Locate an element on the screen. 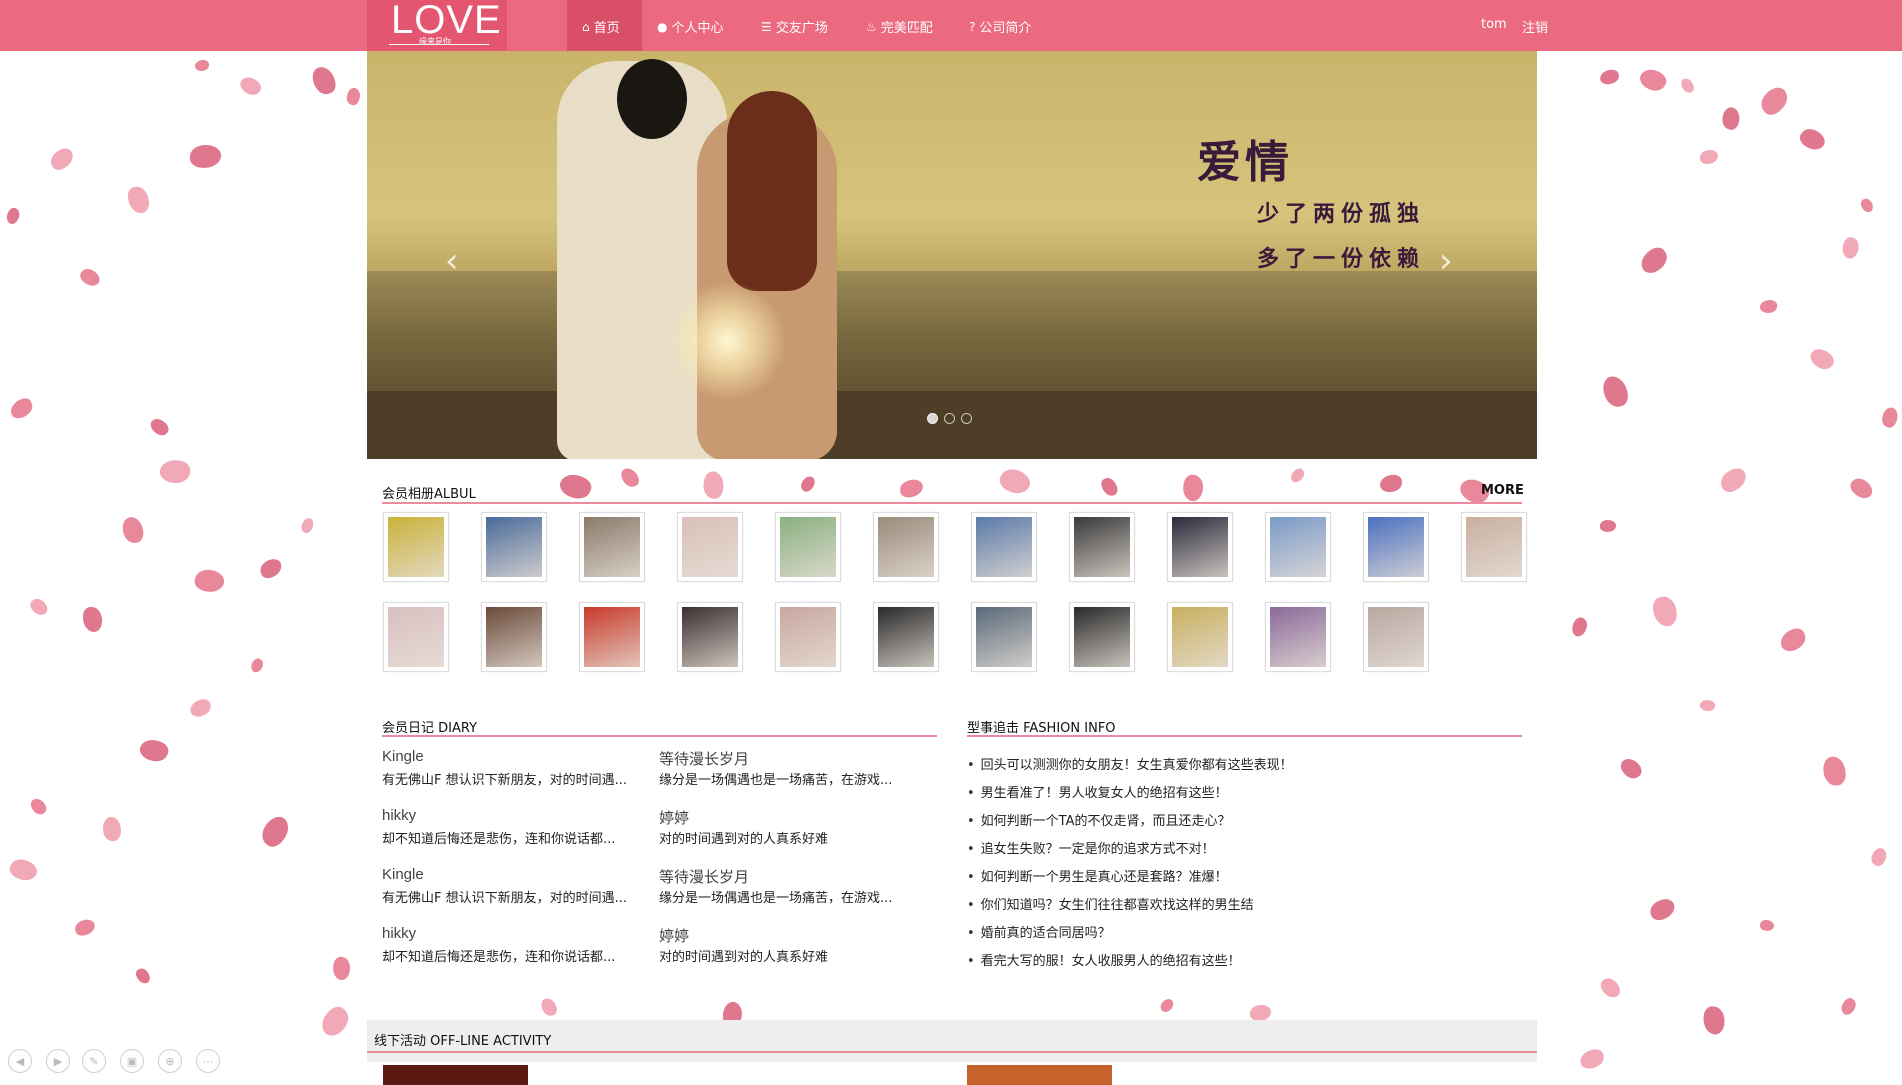 The height and width of the screenshot is (1085, 1902). fashion-news-item: 男生看准了！男人收复女人的绝招有这些！ is located at coordinates (1097, 791).